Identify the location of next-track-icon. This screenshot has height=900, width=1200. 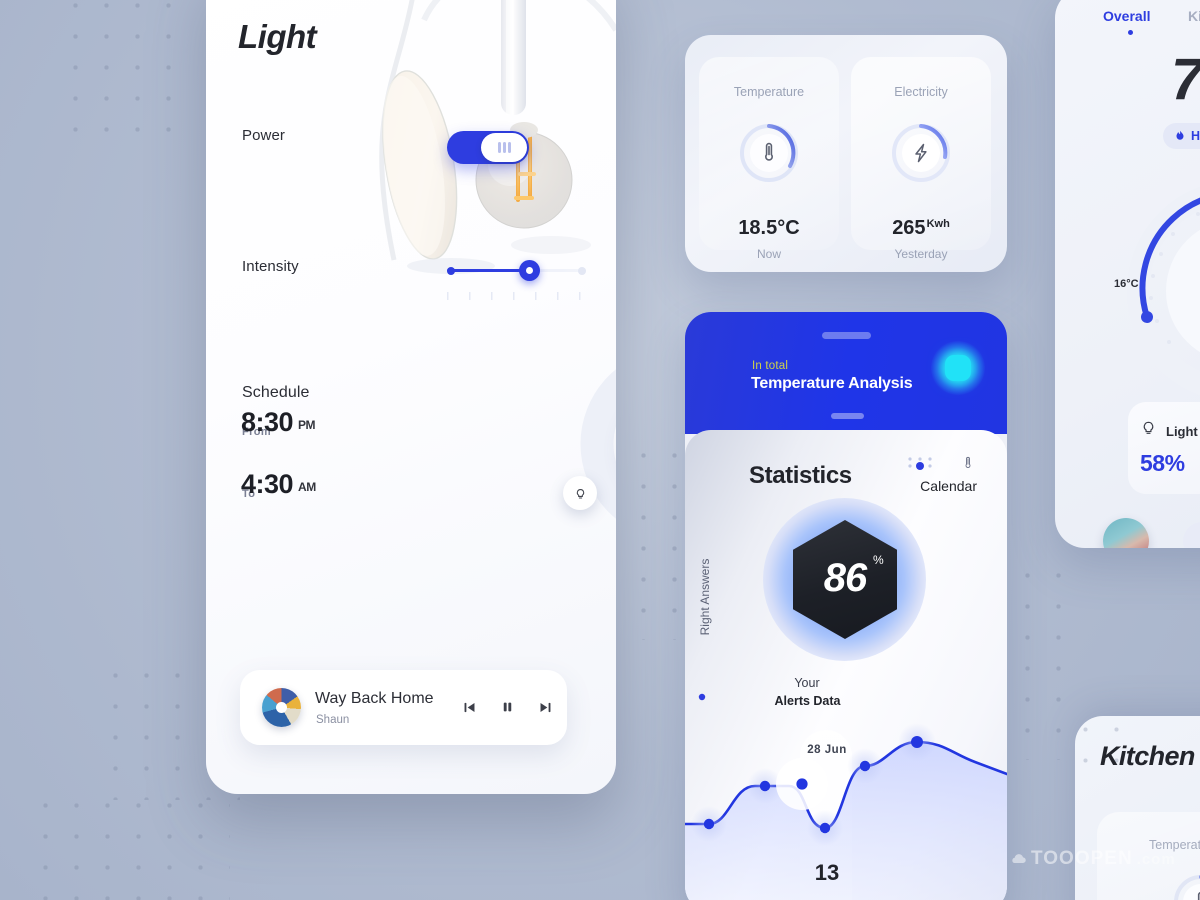
(545, 707).